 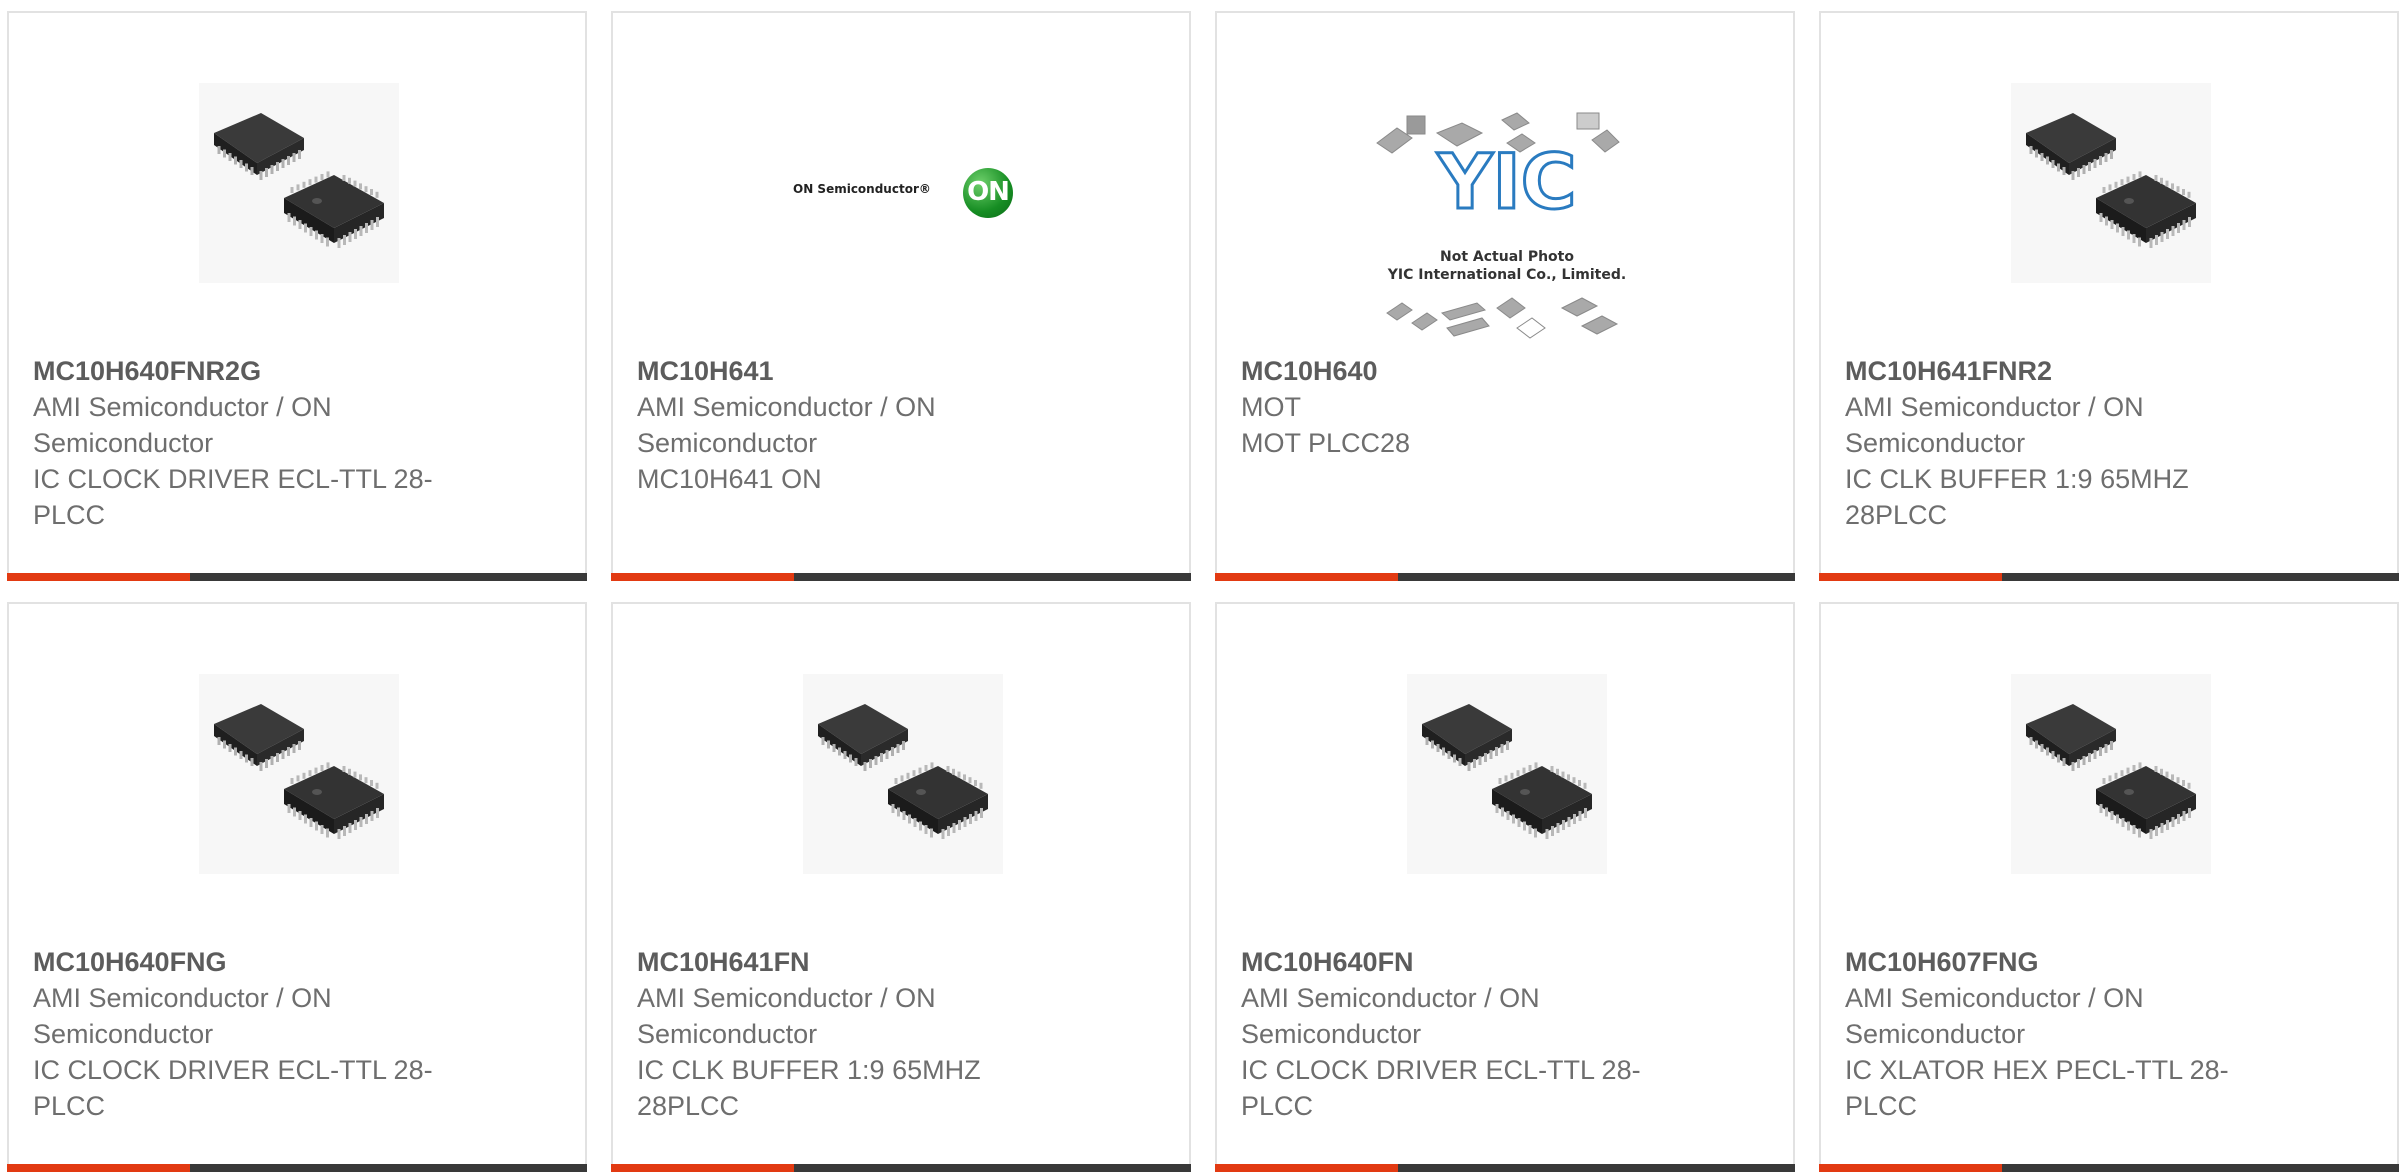 What do you see at coordinates (729, 479) in the screenshot?
I see `description: MC10H641 ON` at bounding box center [729, 479].